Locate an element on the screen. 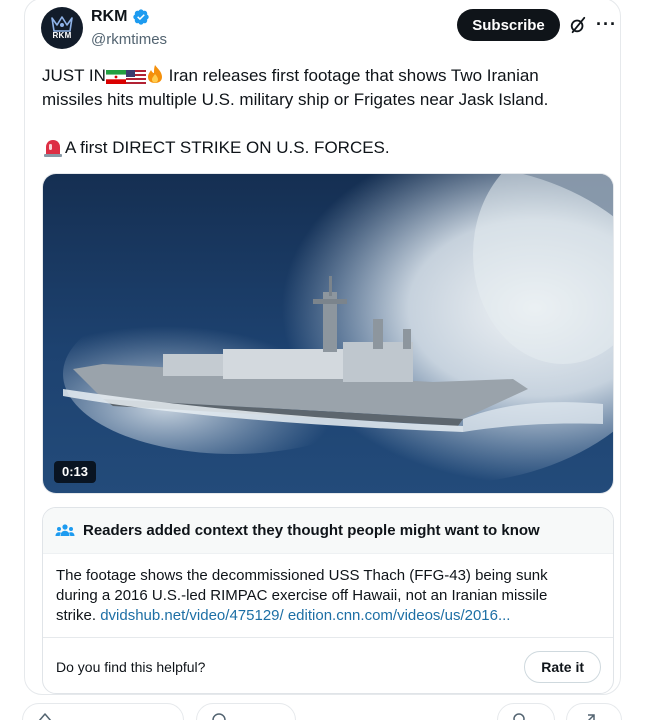 Image resolution: width=645 pixels, height=720 pixels. author-name-row: RKM is located at coordinates (120, 17).